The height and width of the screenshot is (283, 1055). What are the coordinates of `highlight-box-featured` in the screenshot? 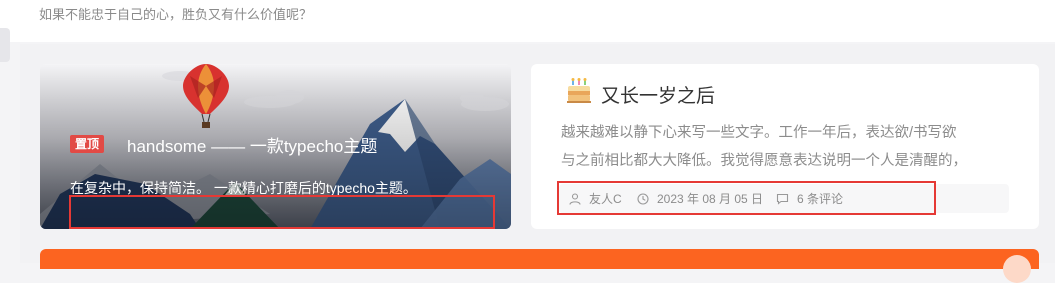 It's located at (282, 212).